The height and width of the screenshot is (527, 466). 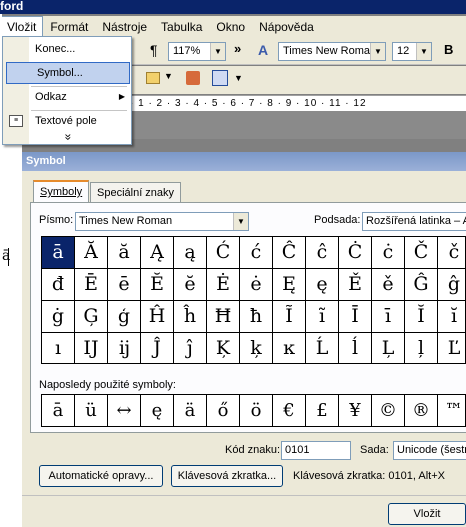 I want to click on symbol-cell: ı, so click(x=58, y=348).